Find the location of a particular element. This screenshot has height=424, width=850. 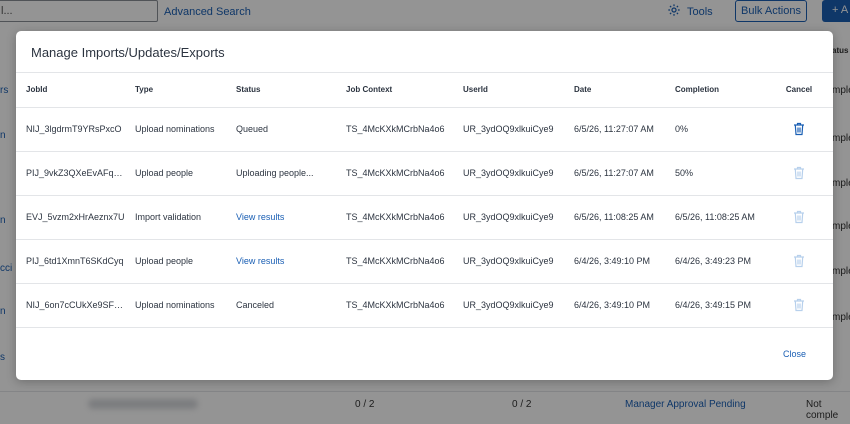

job-id-cell: PIJ_9vkZ3QXeEvAFqWq is located at coordinates (70, 173).